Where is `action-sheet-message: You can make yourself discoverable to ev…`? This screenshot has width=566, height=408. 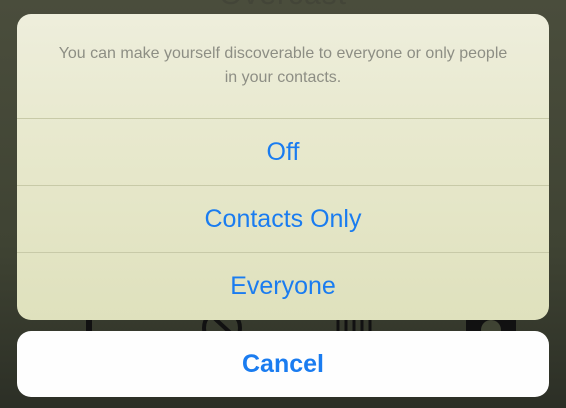
action-sheet-message: You can make yourself discoverable to ev… is located at coordinates (283, 65).